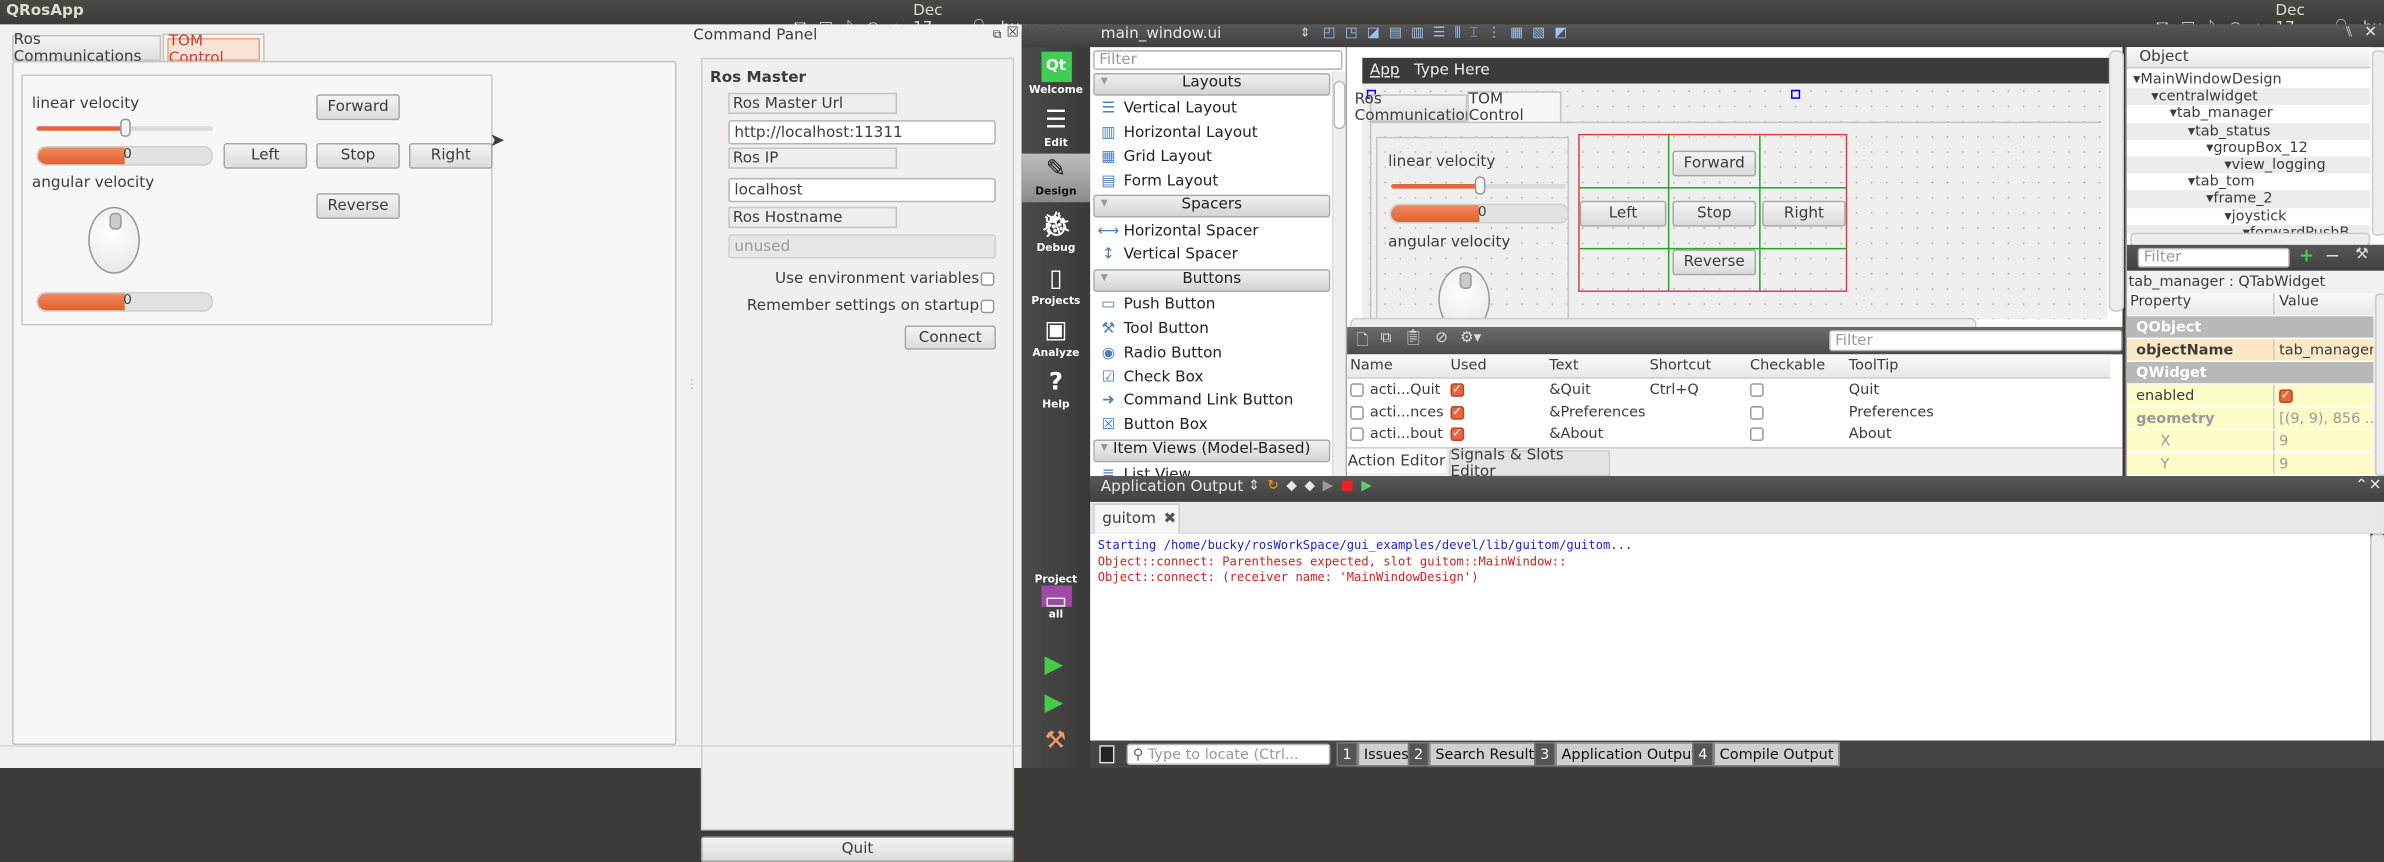 The image size is (2384, 862). Describe the element at coordinates (2249, 97) in the screenshot. I see `object-tree-item: ▾ centralwidget` at that location.